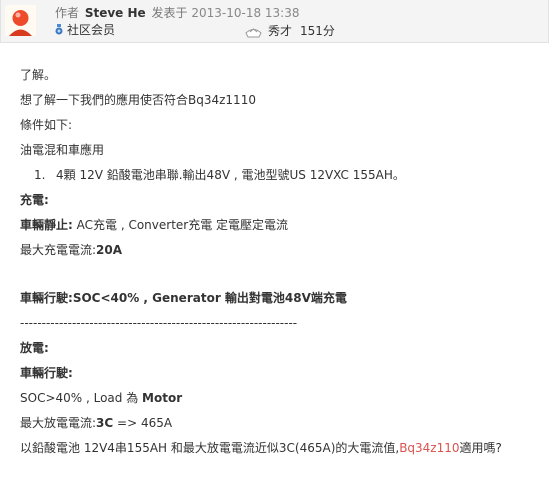  I want to click on max-discharge-bold: 3C, so click(105, 423).